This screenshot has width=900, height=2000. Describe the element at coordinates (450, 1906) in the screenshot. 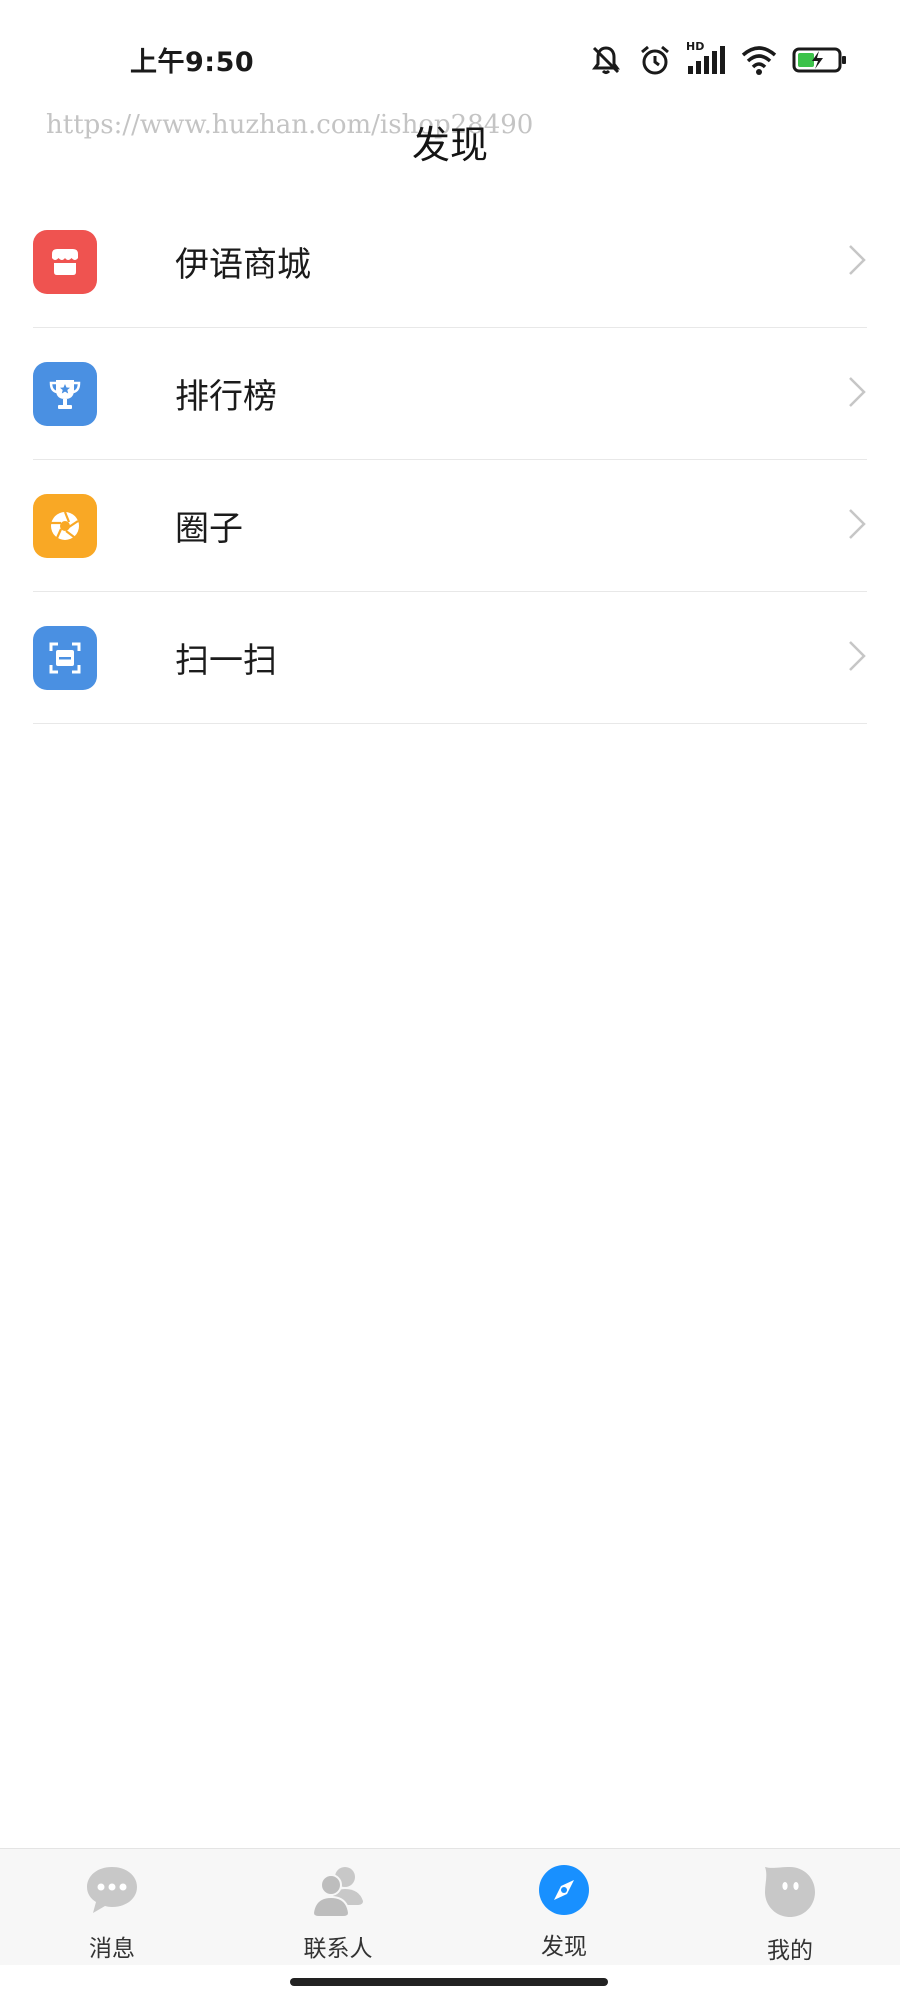

I see `bottom-nav: 消息 联系人 发现 我的` at that location.